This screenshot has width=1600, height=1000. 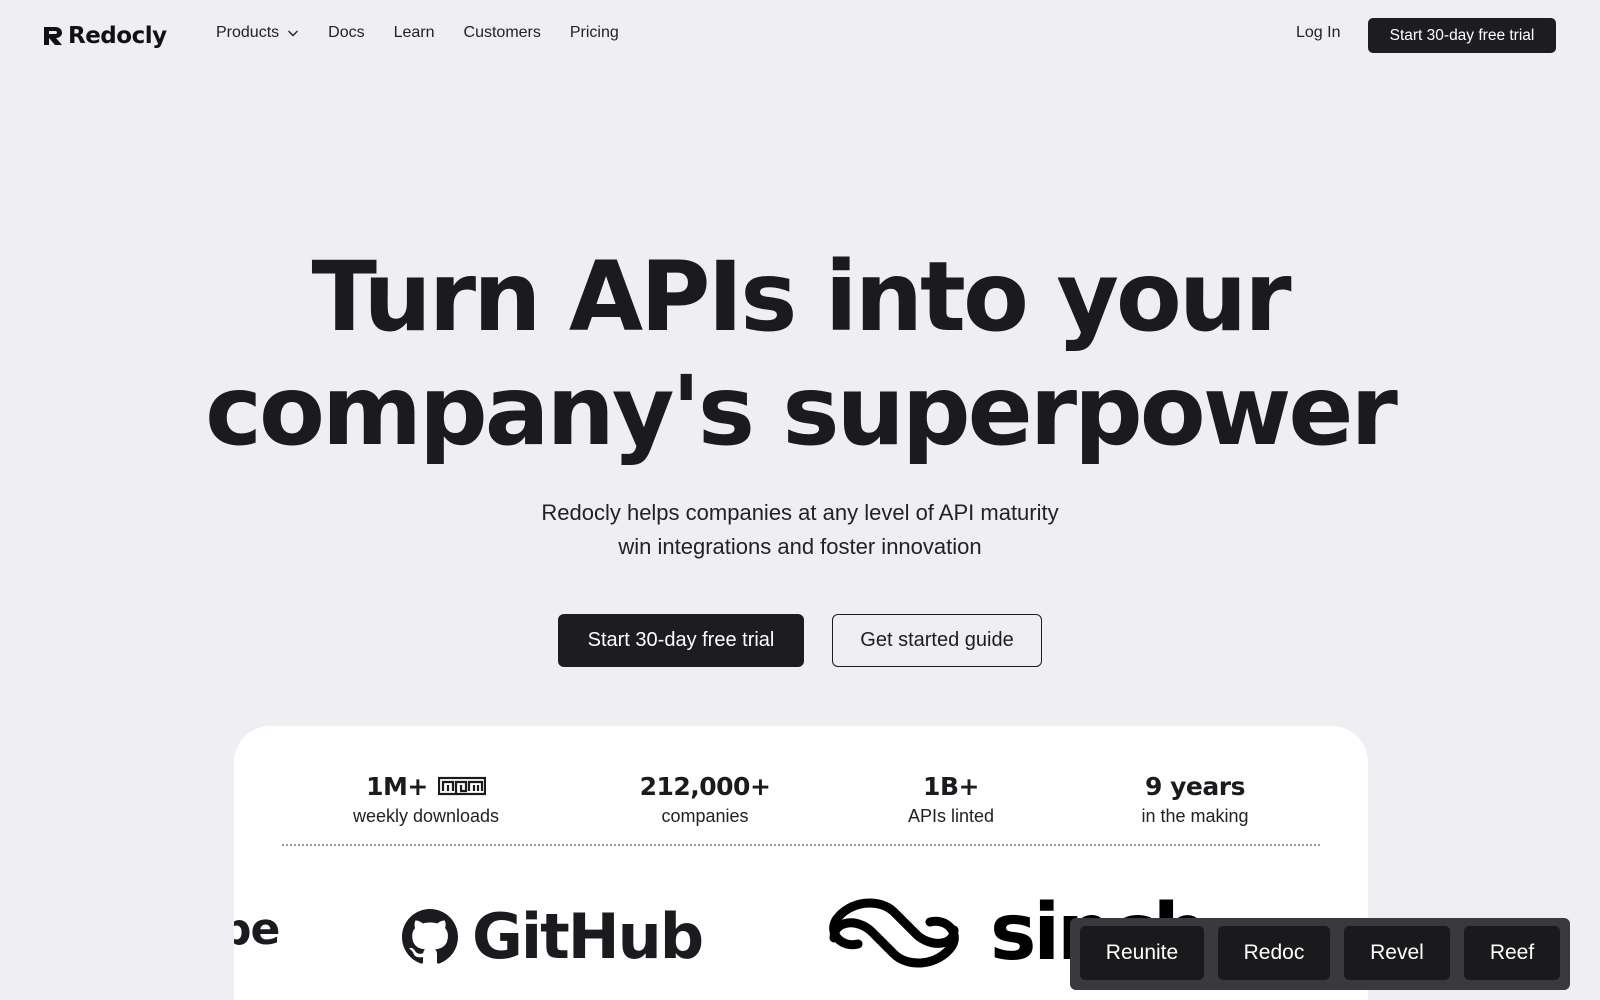 I want to click on brand-name: Redocly, so click(x=117, y=36).